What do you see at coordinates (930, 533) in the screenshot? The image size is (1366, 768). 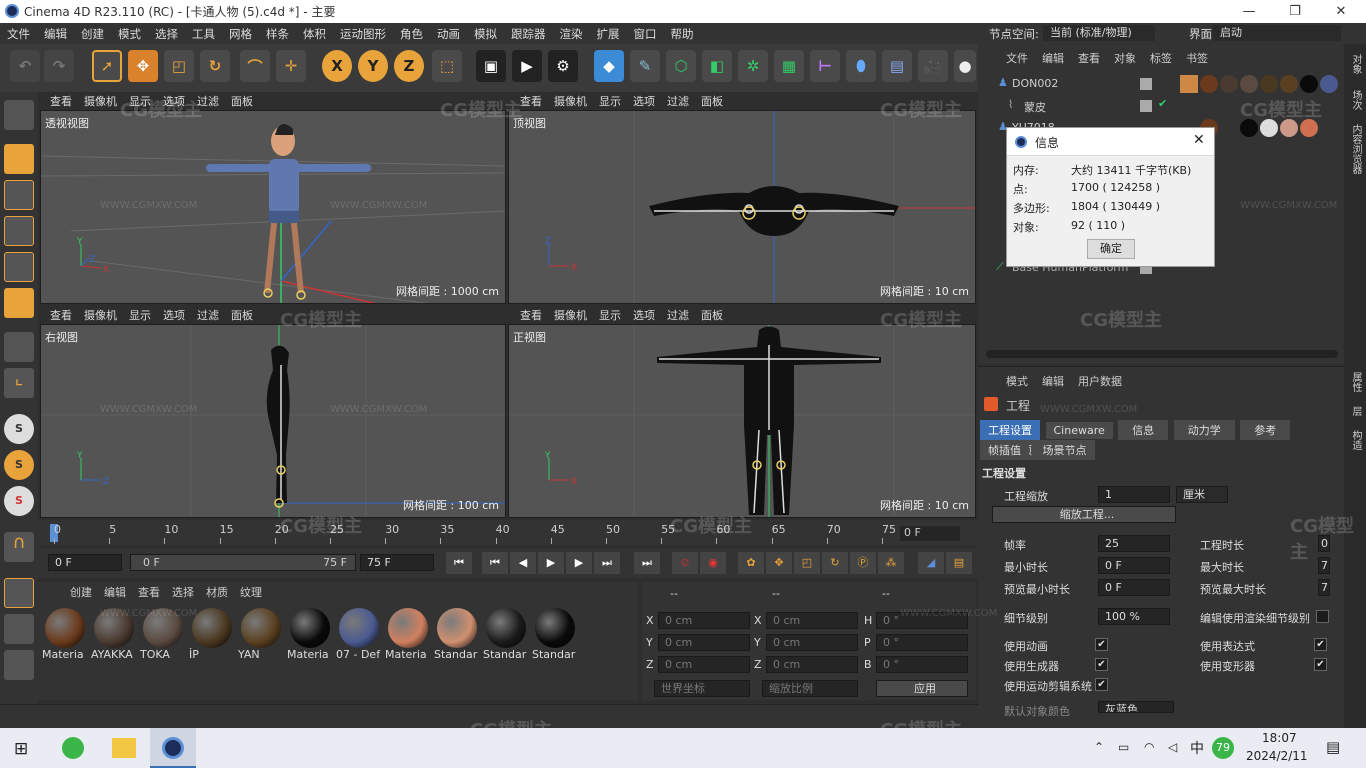 I see `timeline-end-field: 0 F` at bounding box center [930, 533].